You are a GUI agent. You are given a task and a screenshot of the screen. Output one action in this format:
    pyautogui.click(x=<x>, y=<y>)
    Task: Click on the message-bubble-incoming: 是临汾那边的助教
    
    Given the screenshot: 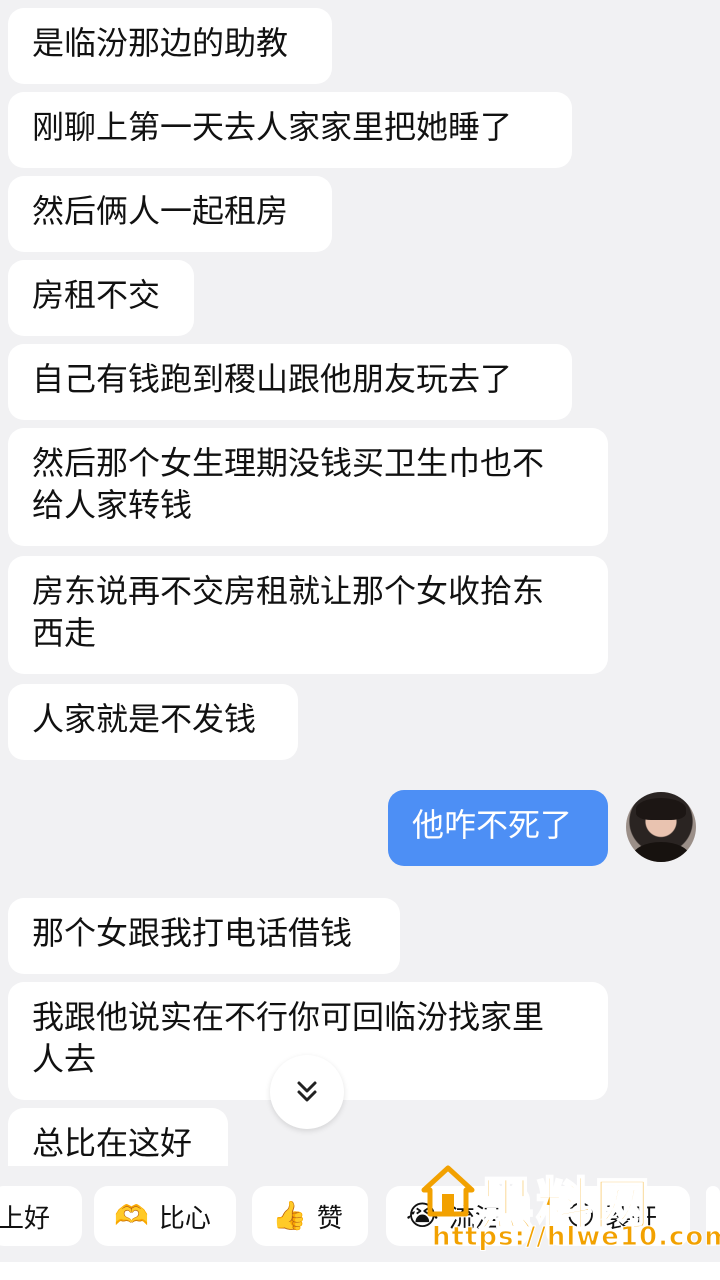 What is the action you would take?
    pyautogui.click(x=170, y=46)
    